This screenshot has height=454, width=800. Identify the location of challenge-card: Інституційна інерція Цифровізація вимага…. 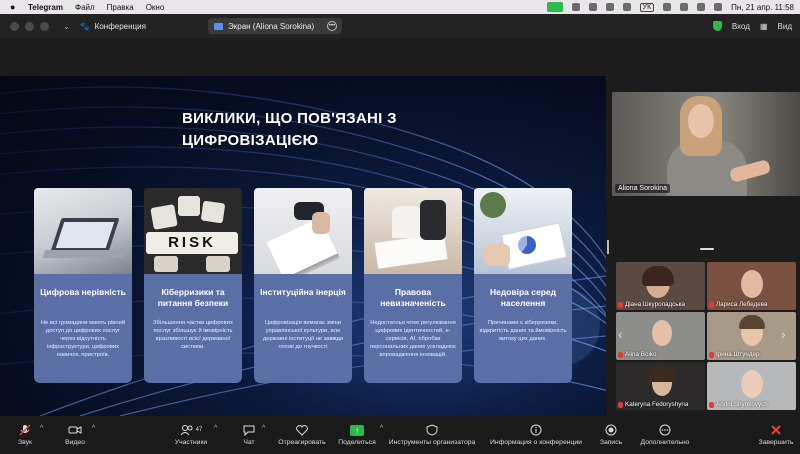
(303, 285).